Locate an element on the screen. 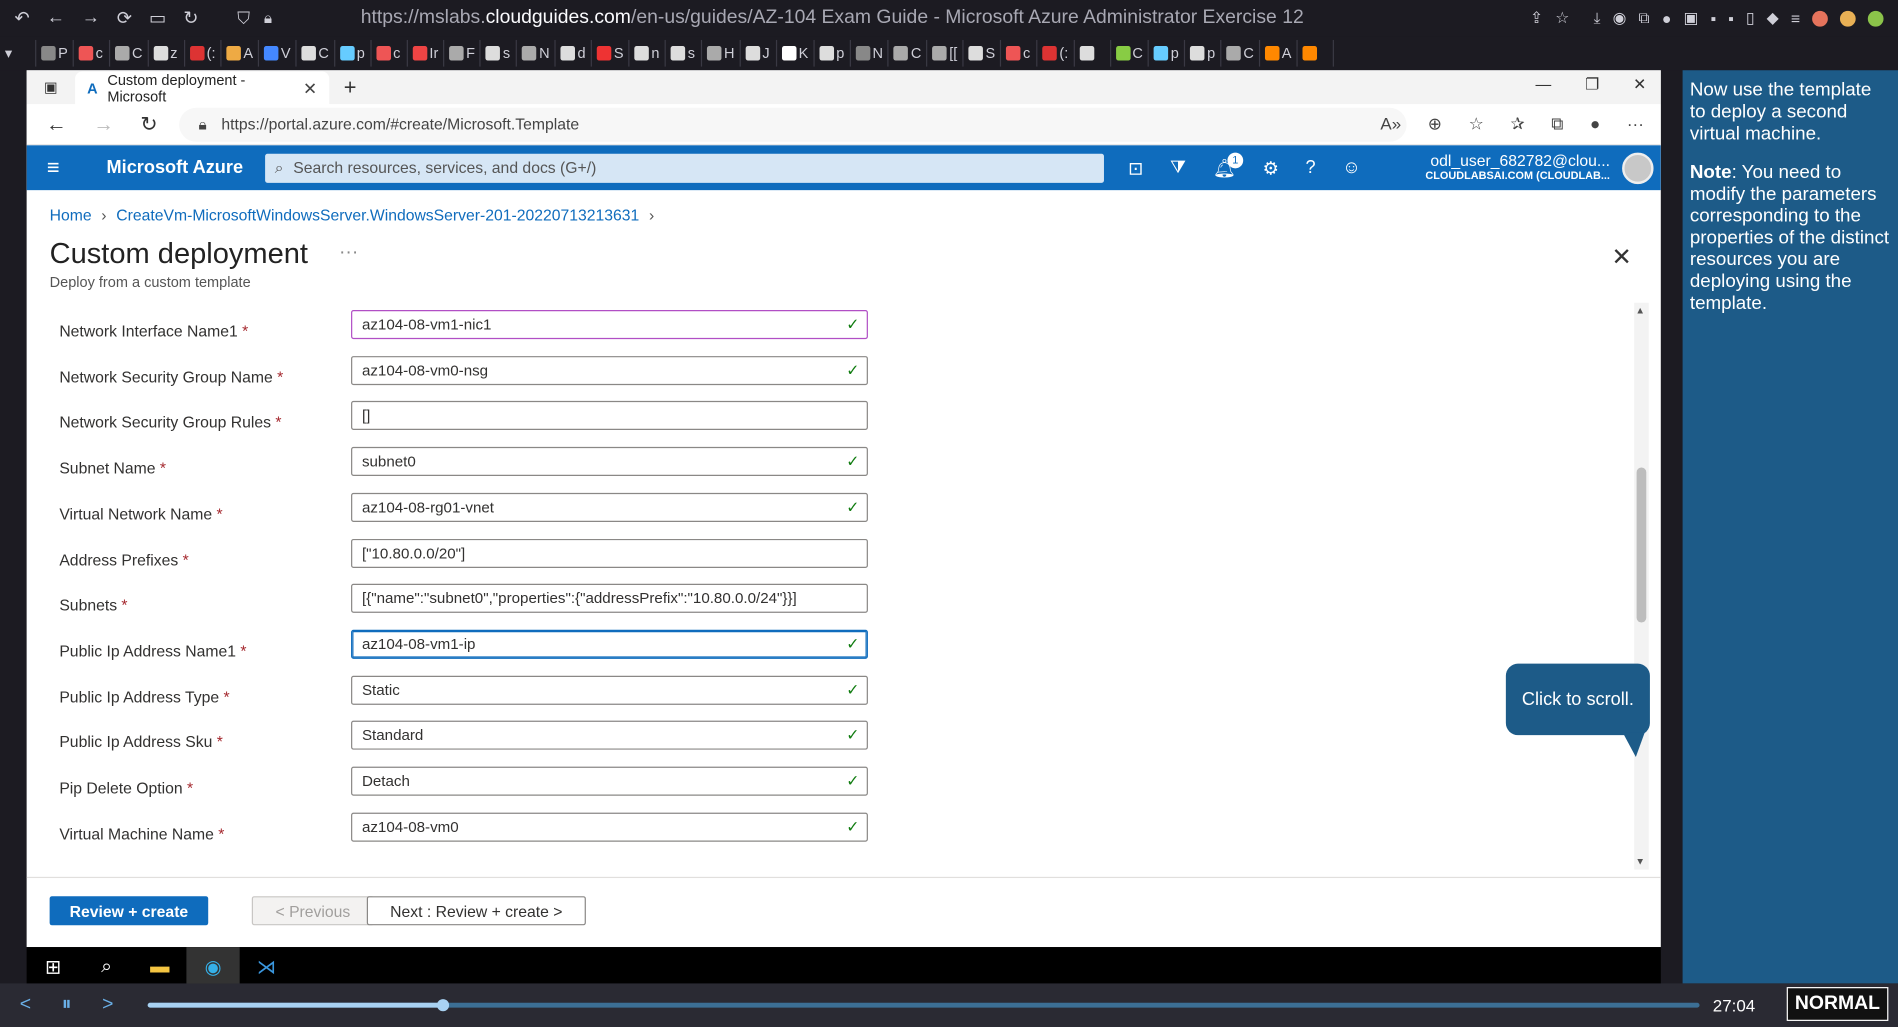 This screenshot has width=1898, height=1027. breadcrumb-home: Home is located at coordinates (71, 215).